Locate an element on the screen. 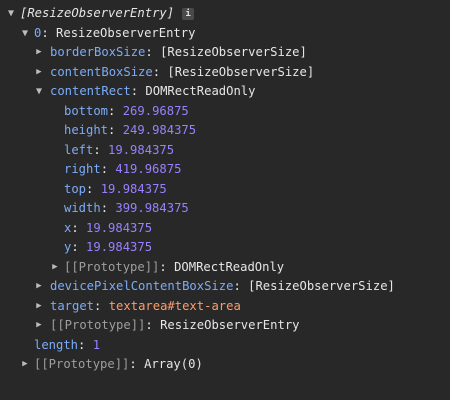 The height and width of the screenshot is (400, 450). property-value: 399.984375 is located at coordinates (152, 208).